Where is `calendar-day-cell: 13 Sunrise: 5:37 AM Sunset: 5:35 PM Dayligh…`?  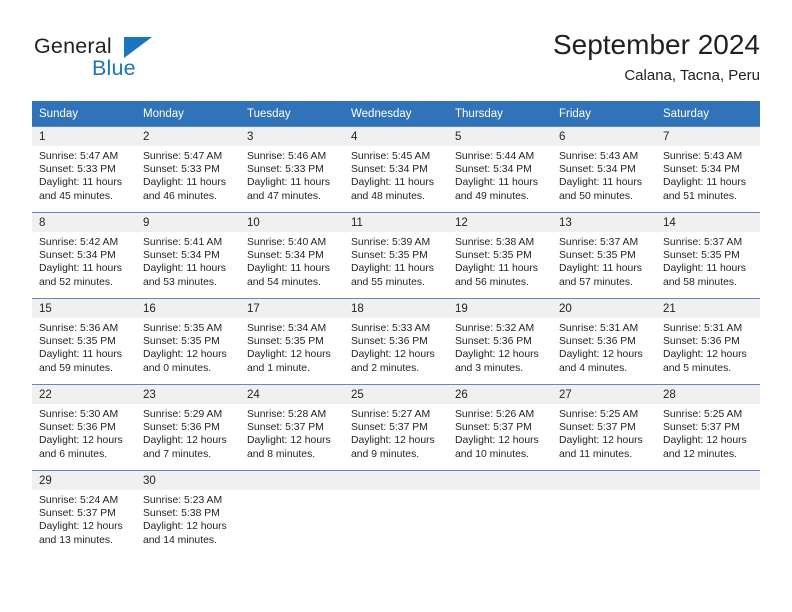 calendar-day-cell: 13 Sunrise: 5:37 AM Sunset: 5:35 PM Dayligh… is located at coordinates (604, 255).